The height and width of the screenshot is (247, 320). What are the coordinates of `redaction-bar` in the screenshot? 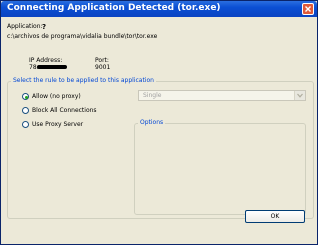 It's located at (52, 67).